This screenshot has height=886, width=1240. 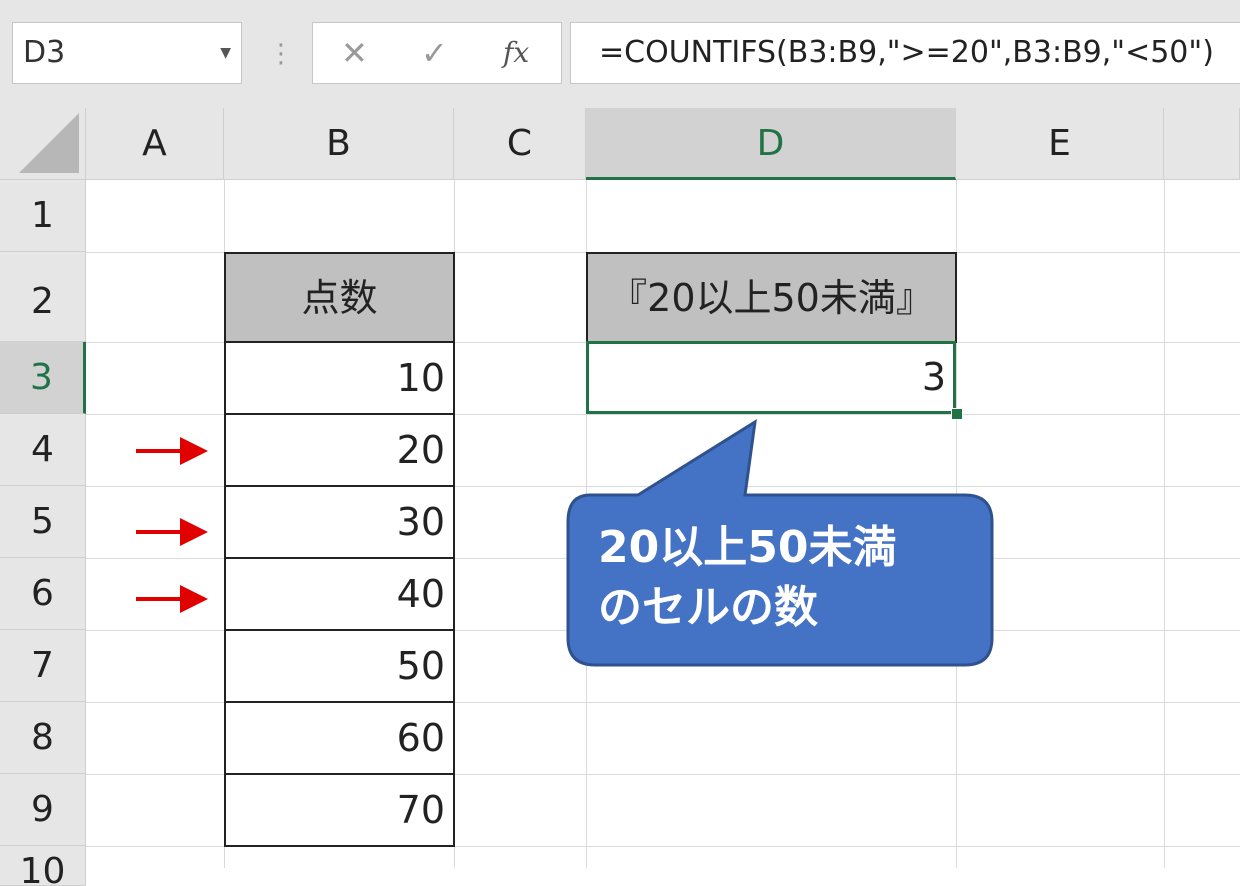 I want to click on row-header-6: 6, so click(x=43, y=594).